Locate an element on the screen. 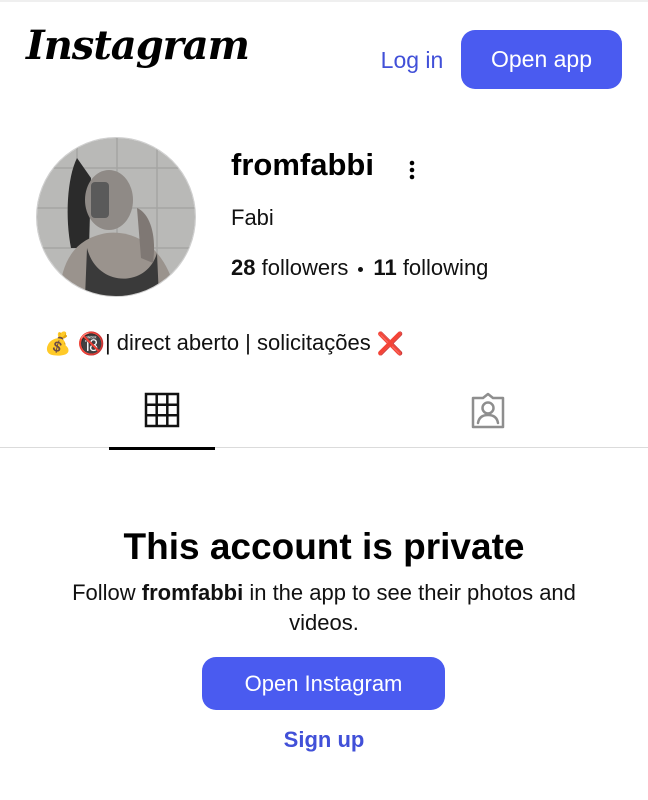 This screenshot has width=648, height=800. profile-tabs is located at coordinates (324, 415).